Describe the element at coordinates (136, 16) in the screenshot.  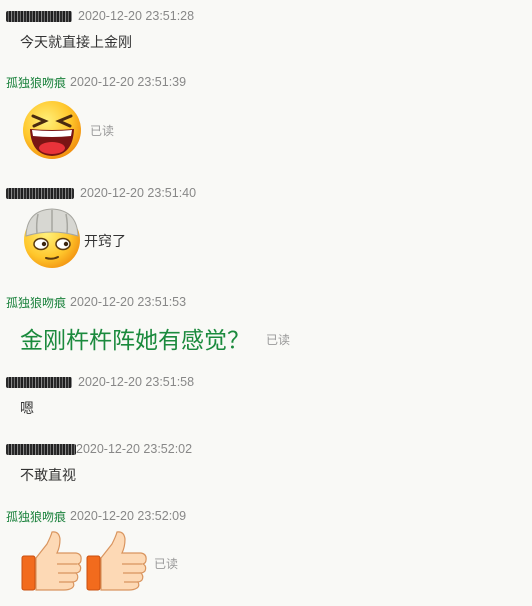
I see `message-timestamp: 2020-12-20 23:51:28` at that location.